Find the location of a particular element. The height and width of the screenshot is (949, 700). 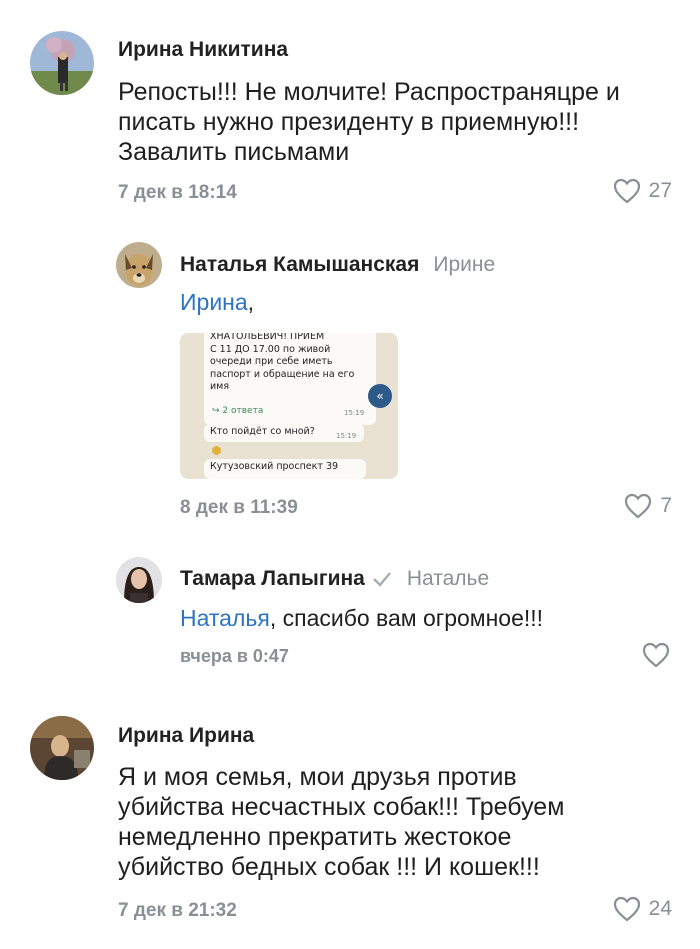

reply-to: Ирине is located at coordinates (464, 264).